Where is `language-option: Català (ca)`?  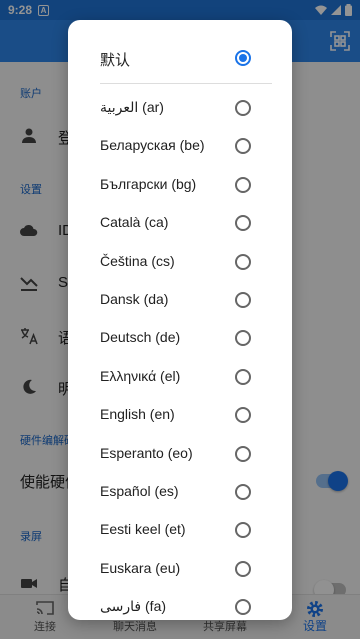 language-option: Català (ca) is located at coordinates (180, 223).